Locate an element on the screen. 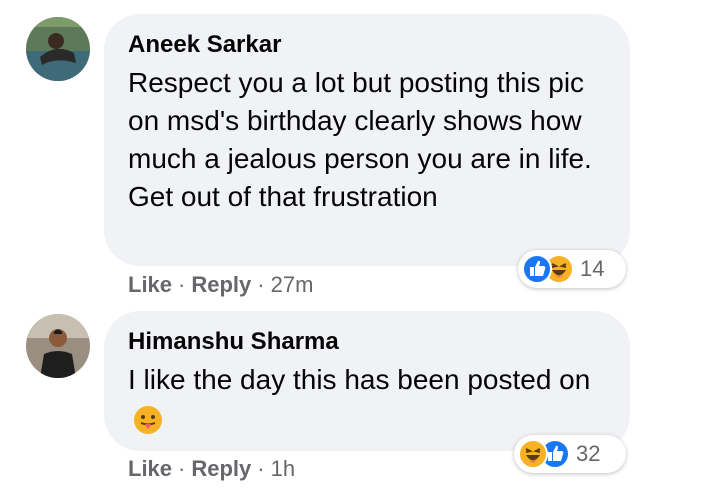 The image size is (710, 503). comment-actions: Like · Reply · 27m is located at coordinates (220, 285).